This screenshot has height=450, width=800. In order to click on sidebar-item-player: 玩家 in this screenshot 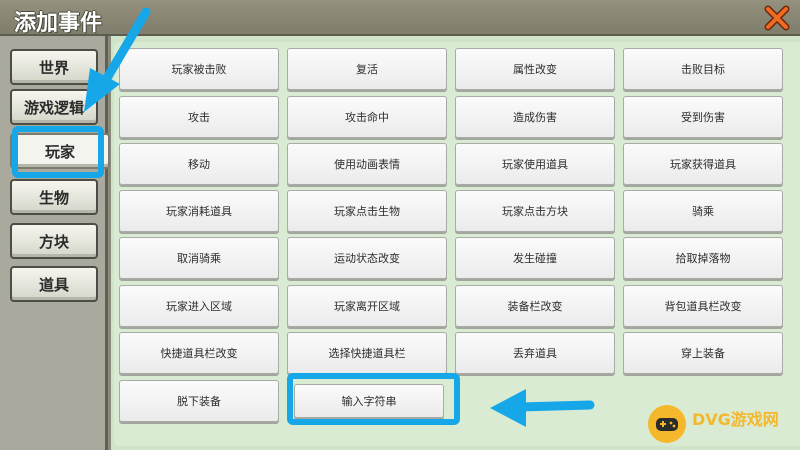, I will do `click(60, 151)`.